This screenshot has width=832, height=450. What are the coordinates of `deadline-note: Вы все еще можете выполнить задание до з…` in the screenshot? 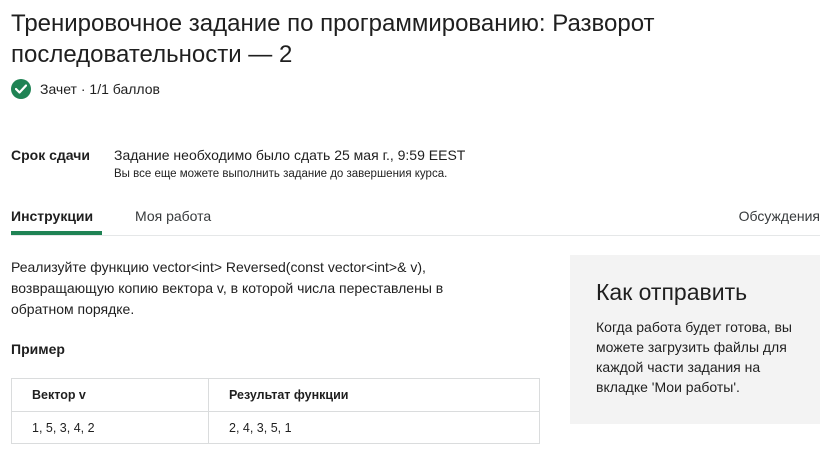 It's located at (281, 174).